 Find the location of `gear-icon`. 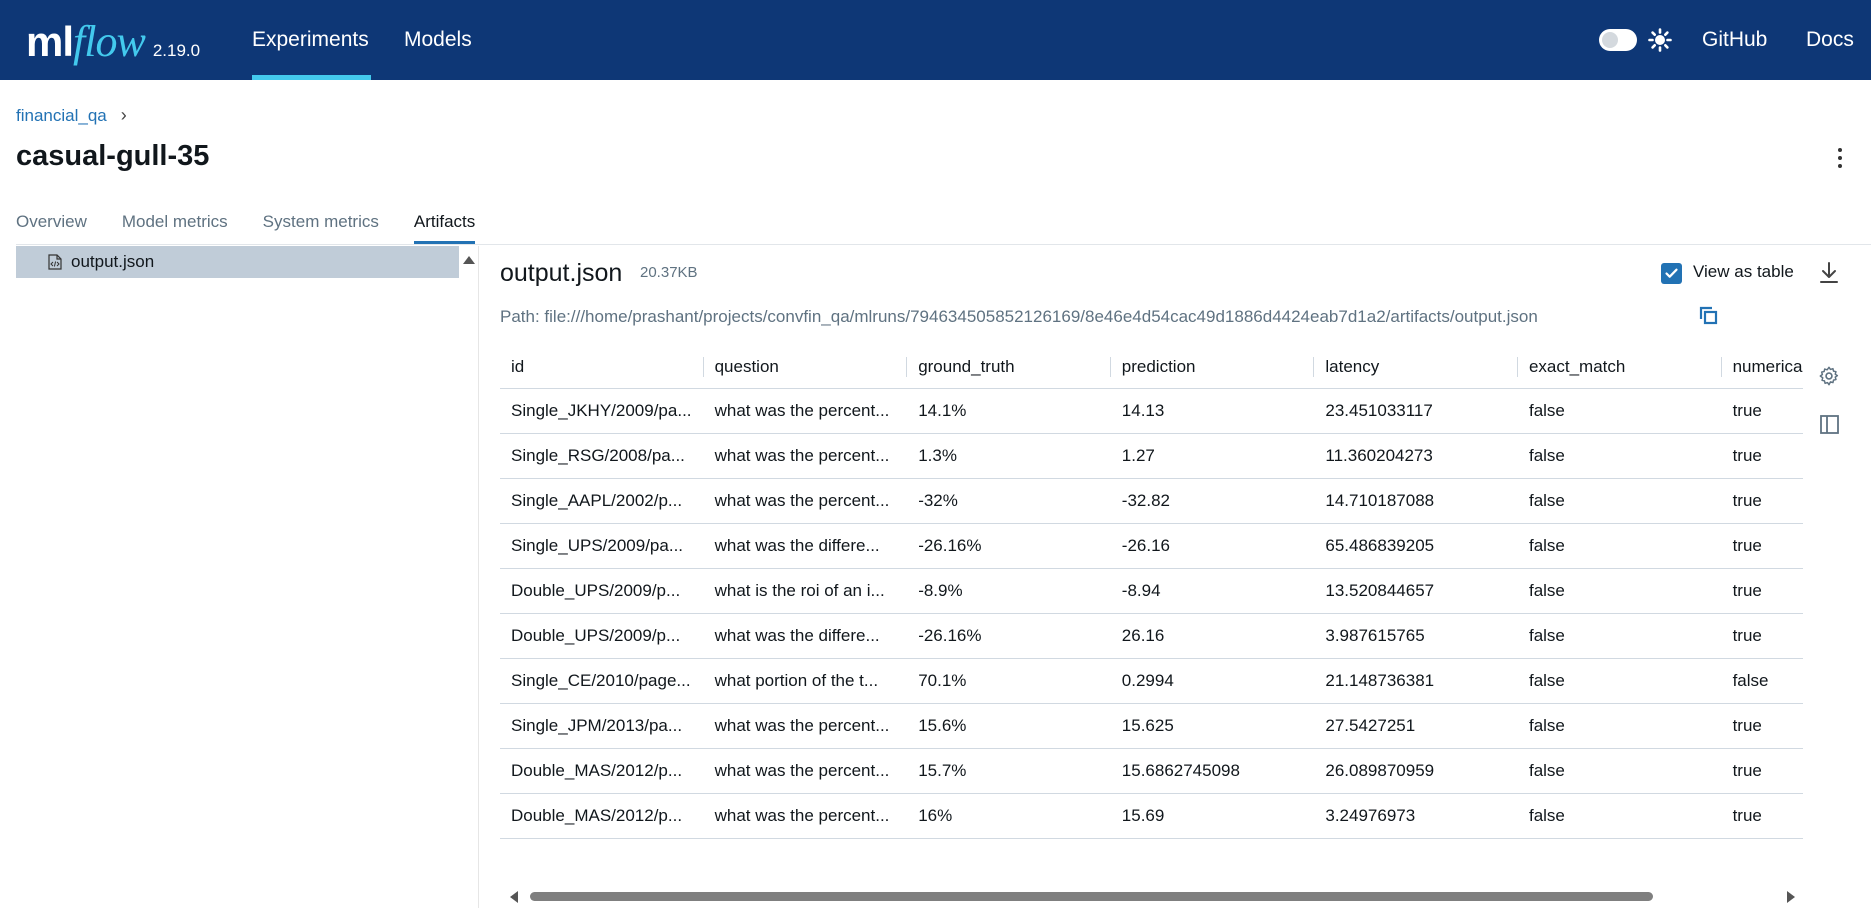

gear-icon is located at coordinates (1829, 376).